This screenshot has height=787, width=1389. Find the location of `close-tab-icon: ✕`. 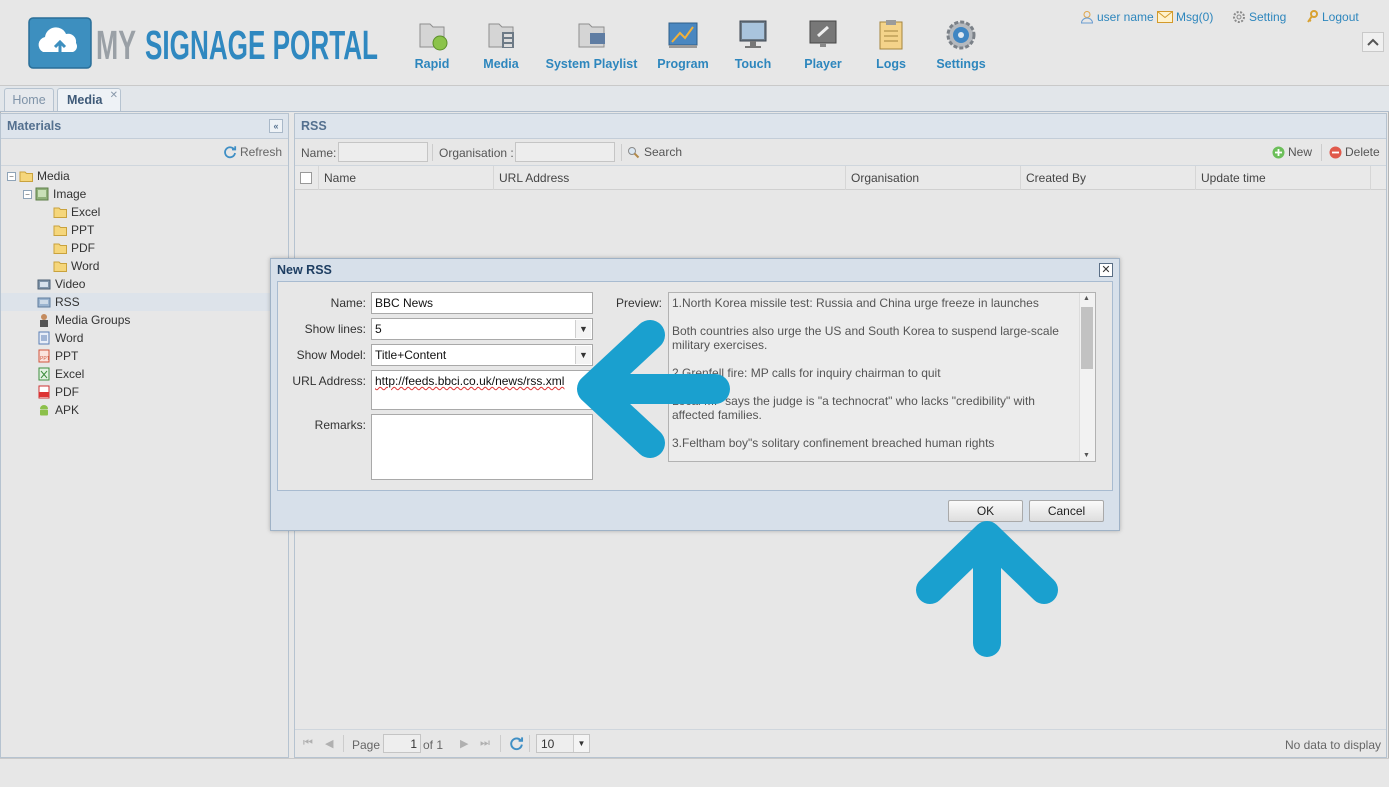

close-tab-icon: ✕ is located at coordinates (114, 95).